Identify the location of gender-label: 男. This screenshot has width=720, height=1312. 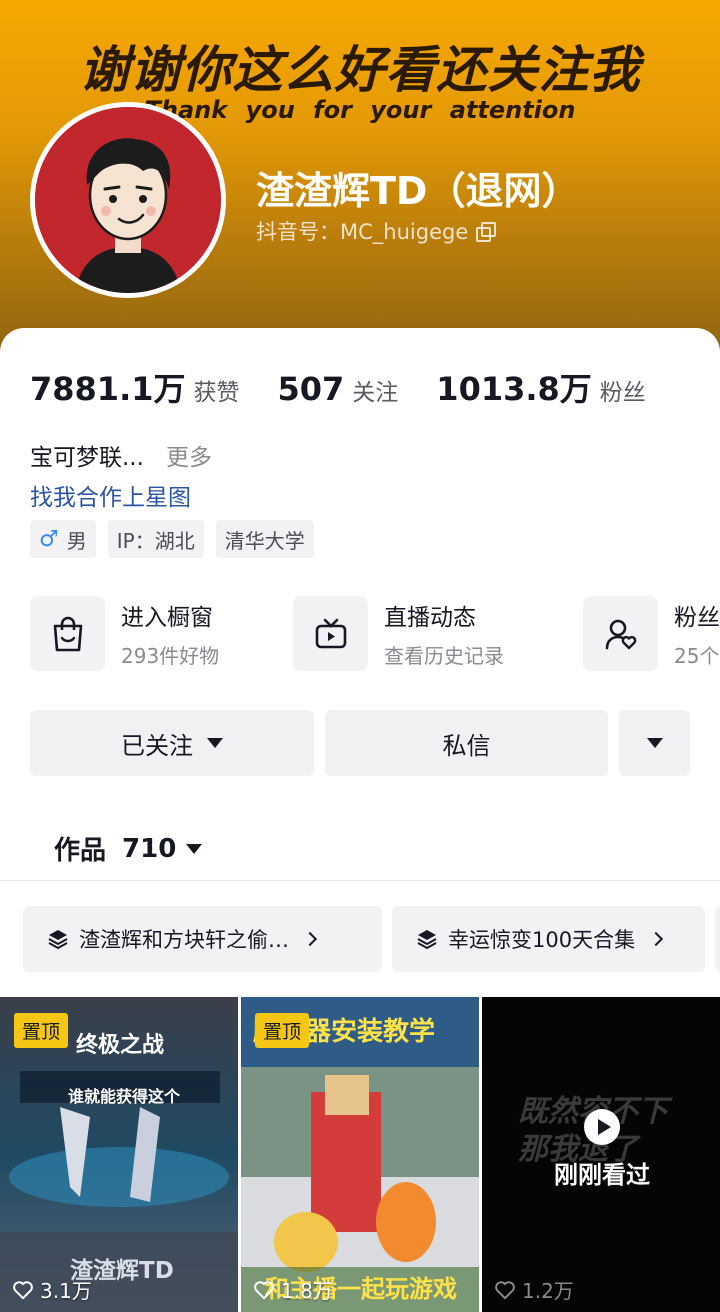
(76, 540).